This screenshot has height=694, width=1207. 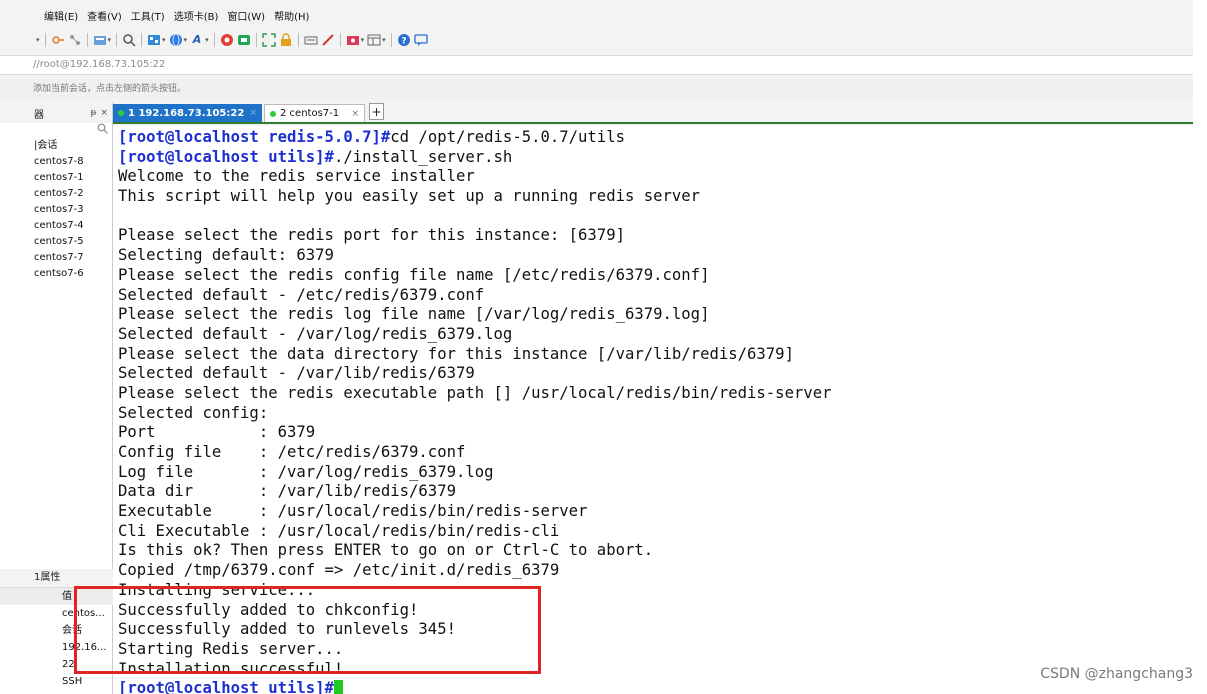 What do you see at coordinates (314, 113) in the screenshot?
I see `tab-session-2: 2 centos7-1 ×` at bounding box center [314, 113].